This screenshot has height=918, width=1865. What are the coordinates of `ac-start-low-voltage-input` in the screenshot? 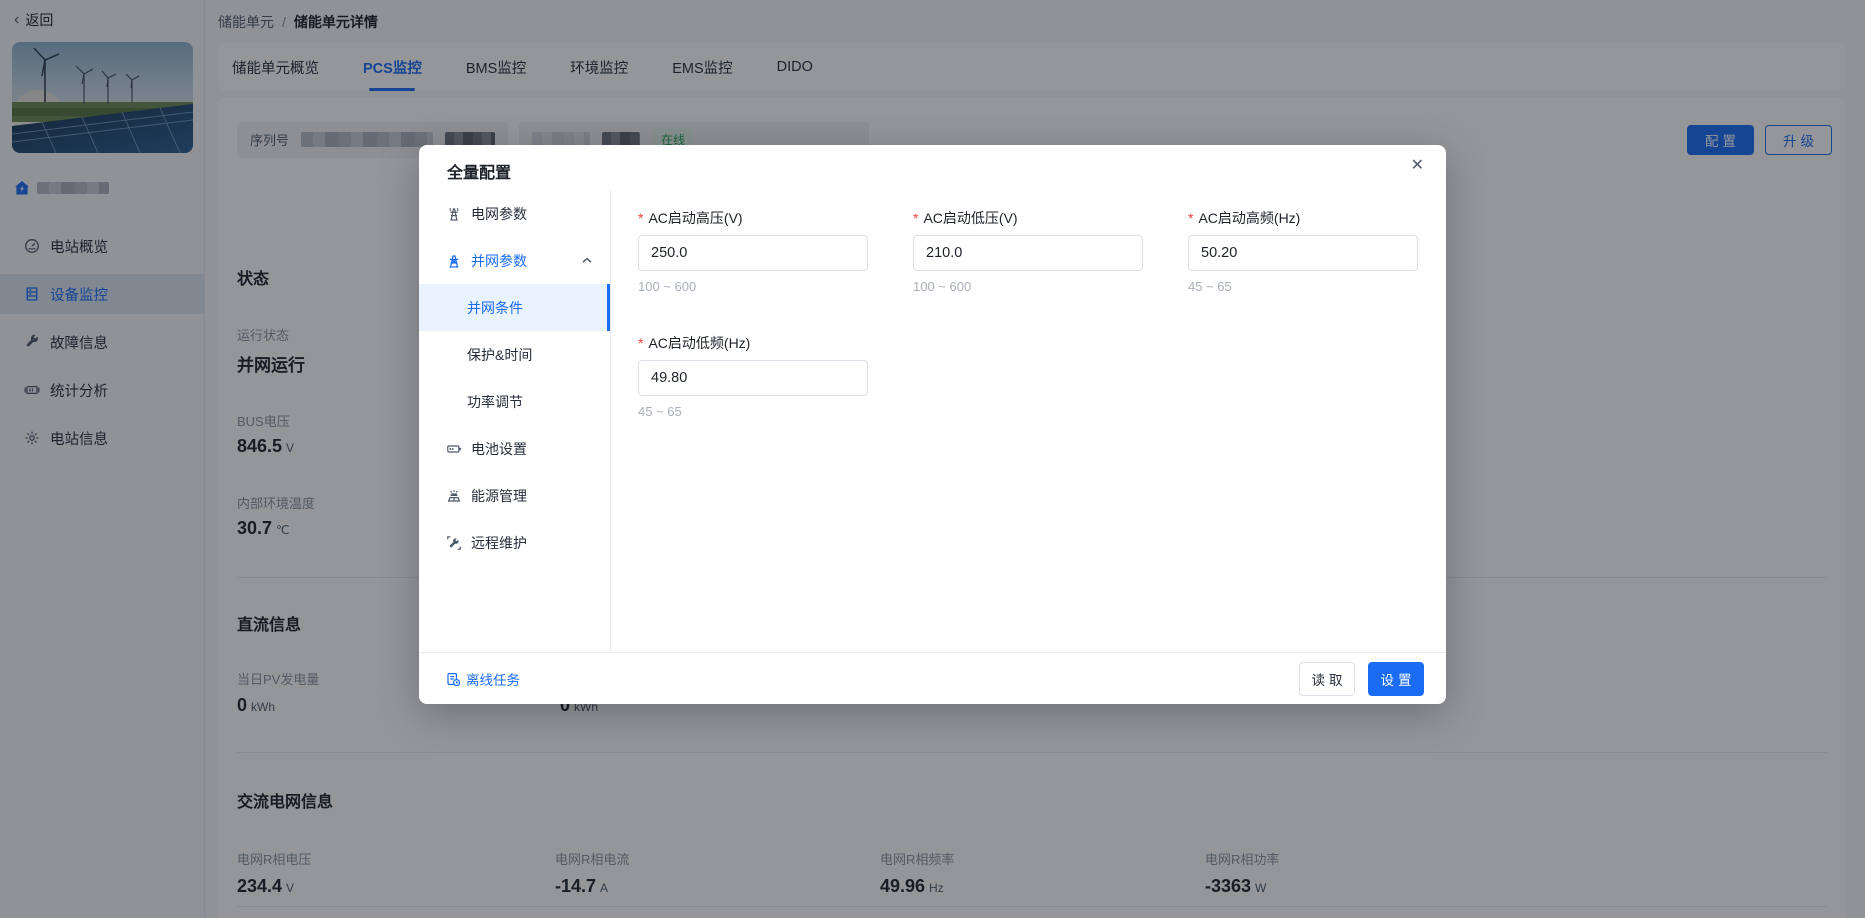 It's located at (1028, 253).